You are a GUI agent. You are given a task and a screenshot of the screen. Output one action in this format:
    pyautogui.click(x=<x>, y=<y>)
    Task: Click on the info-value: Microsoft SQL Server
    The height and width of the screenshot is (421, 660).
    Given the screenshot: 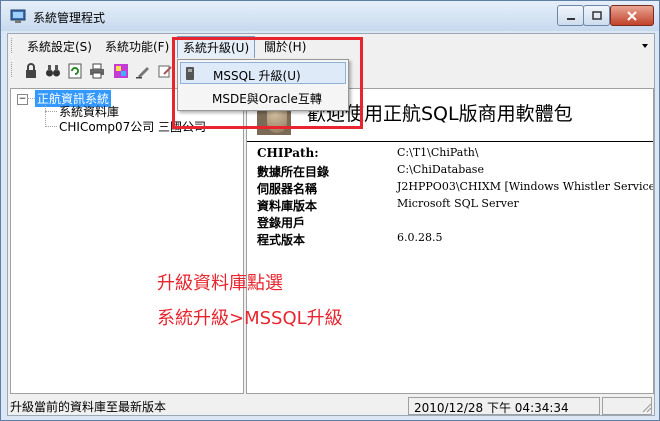 What is the action you would take?
    pyautogui.click(x=458, y=203)
    